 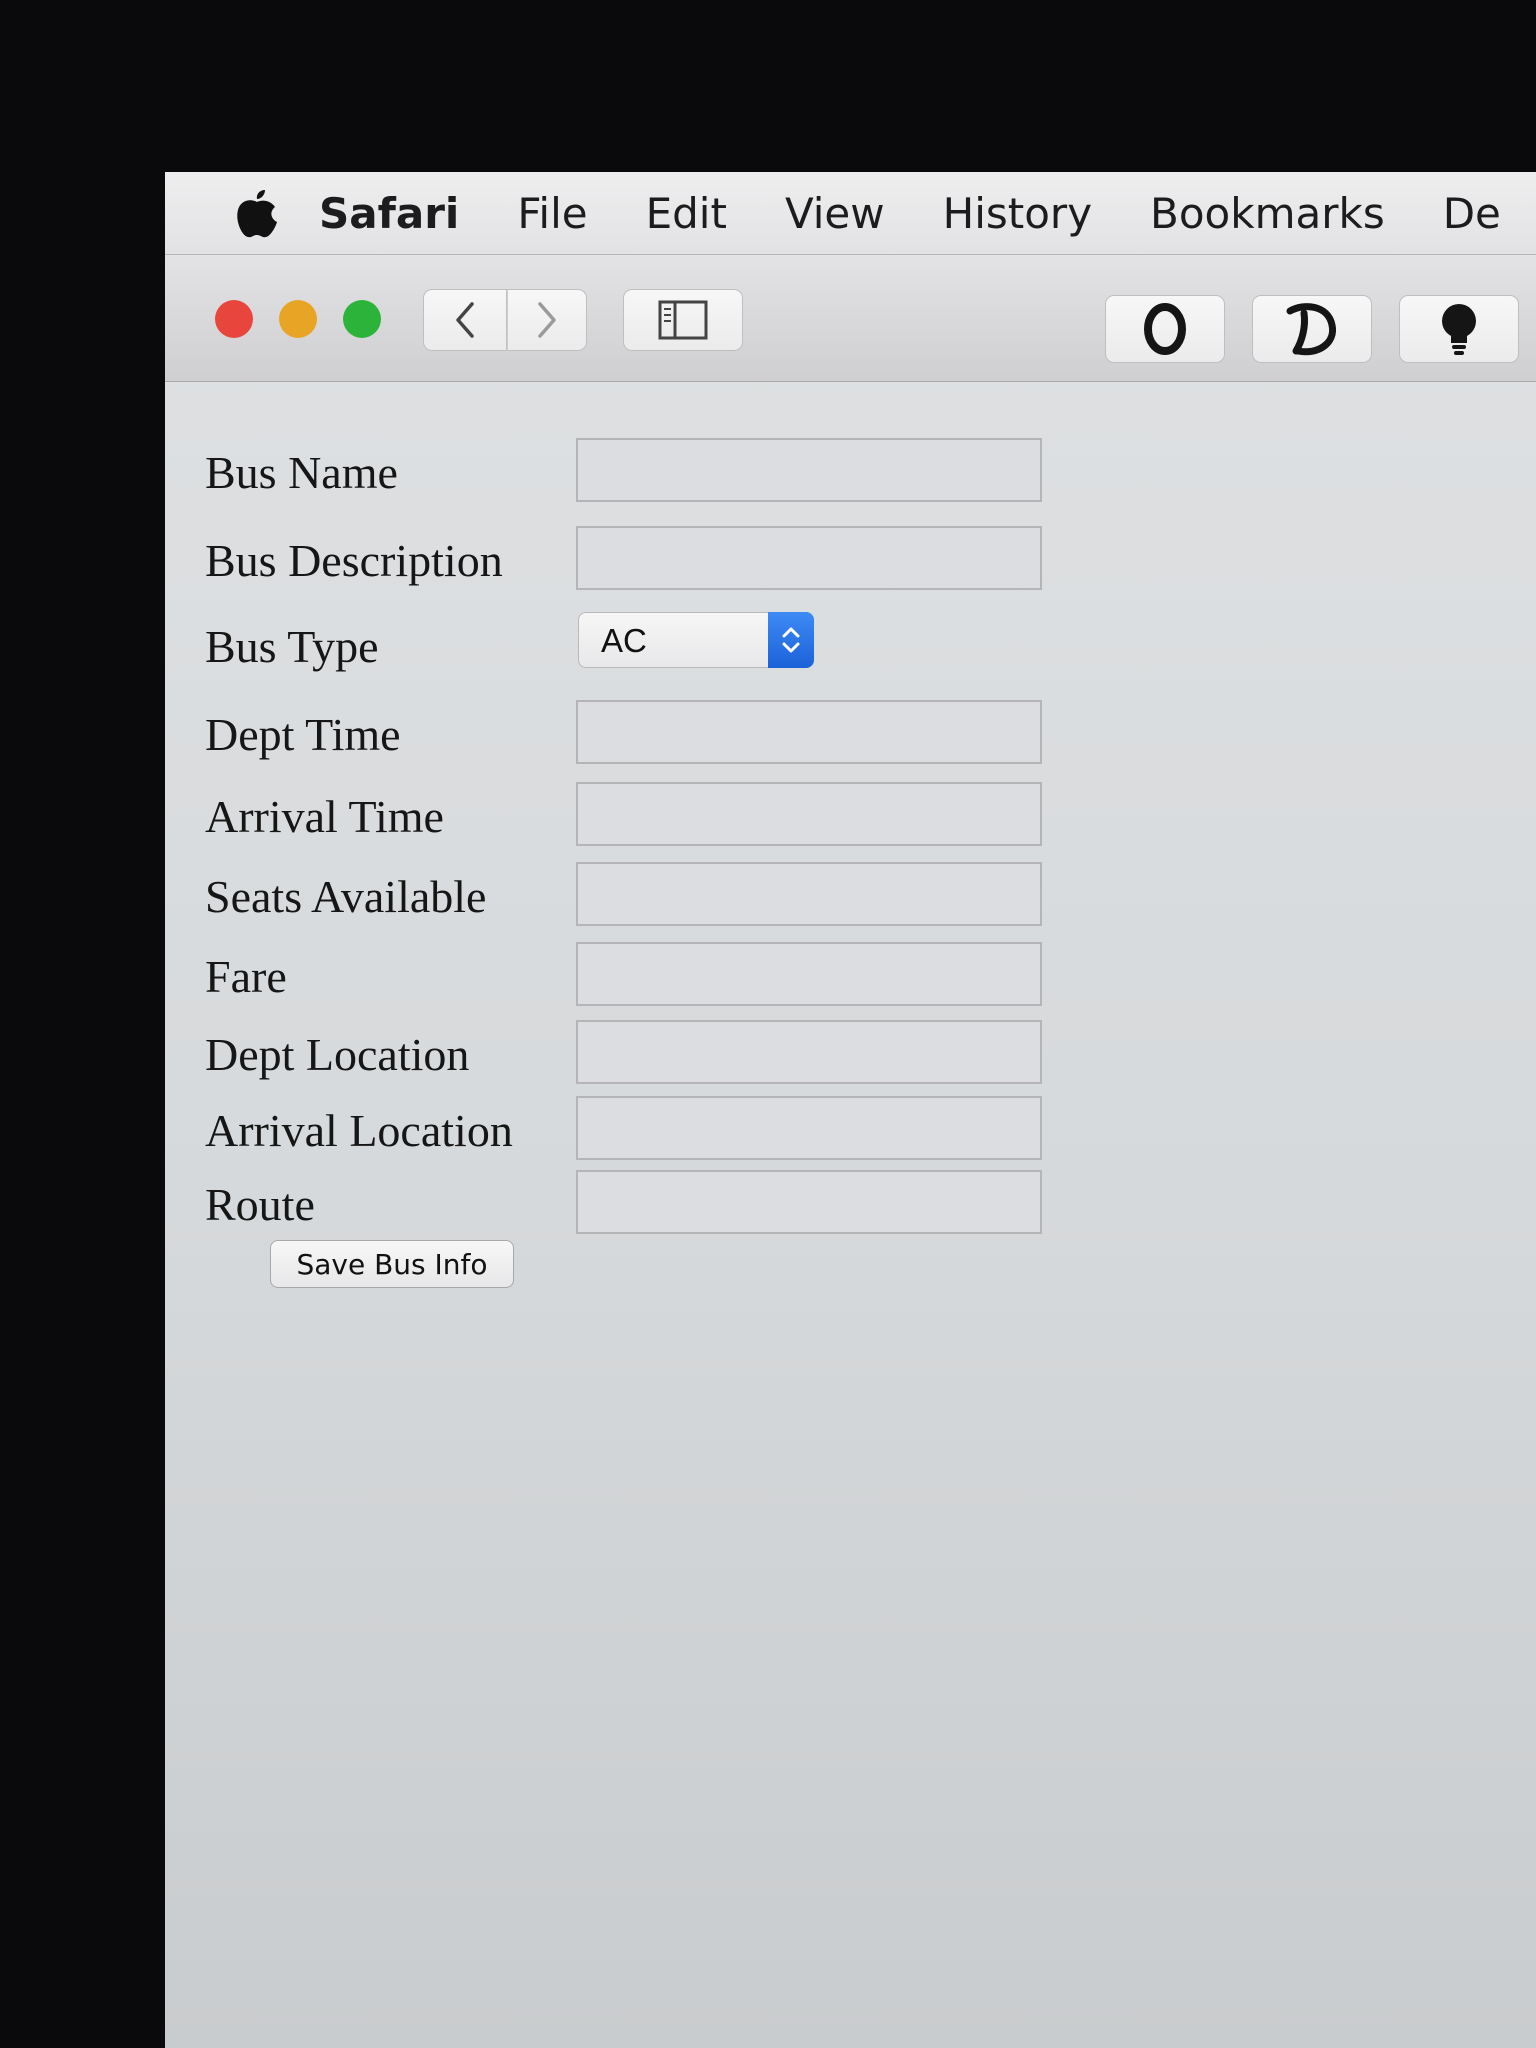 I want to click on d-script-icon, so click(x=1311, y=329).